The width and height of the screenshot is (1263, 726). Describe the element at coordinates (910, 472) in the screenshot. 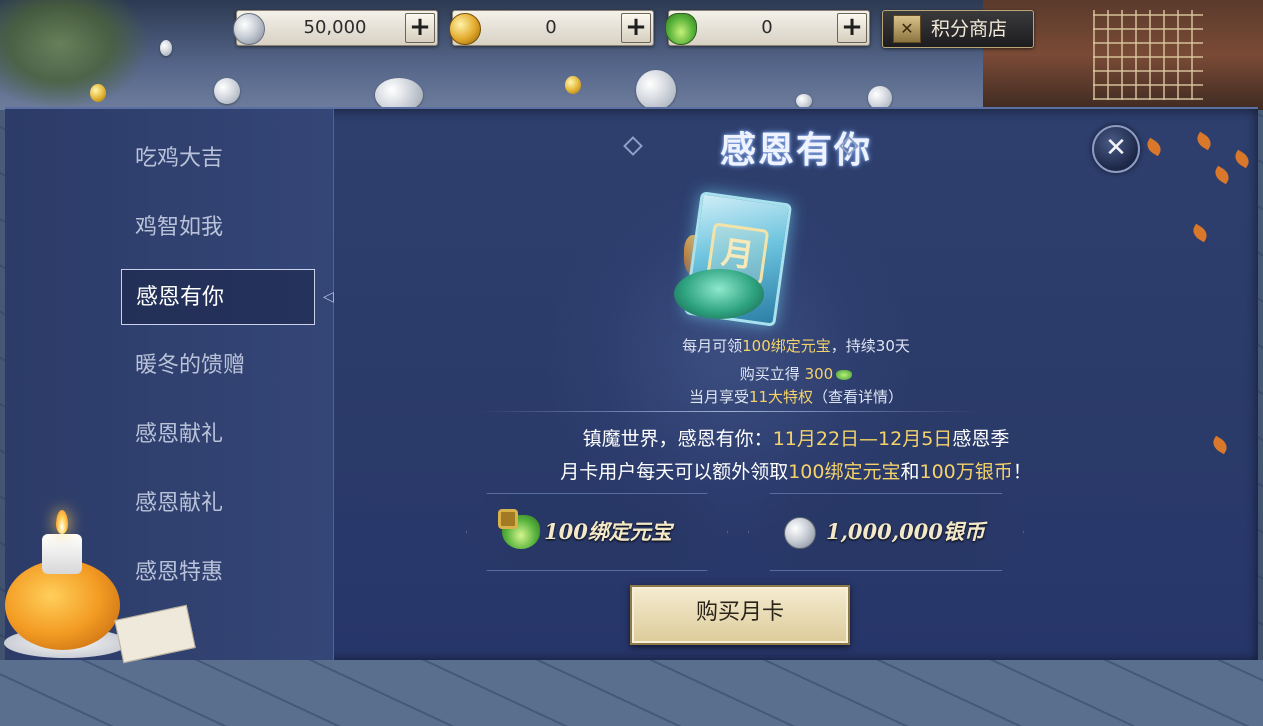

I see `event-text: 和` at that location.